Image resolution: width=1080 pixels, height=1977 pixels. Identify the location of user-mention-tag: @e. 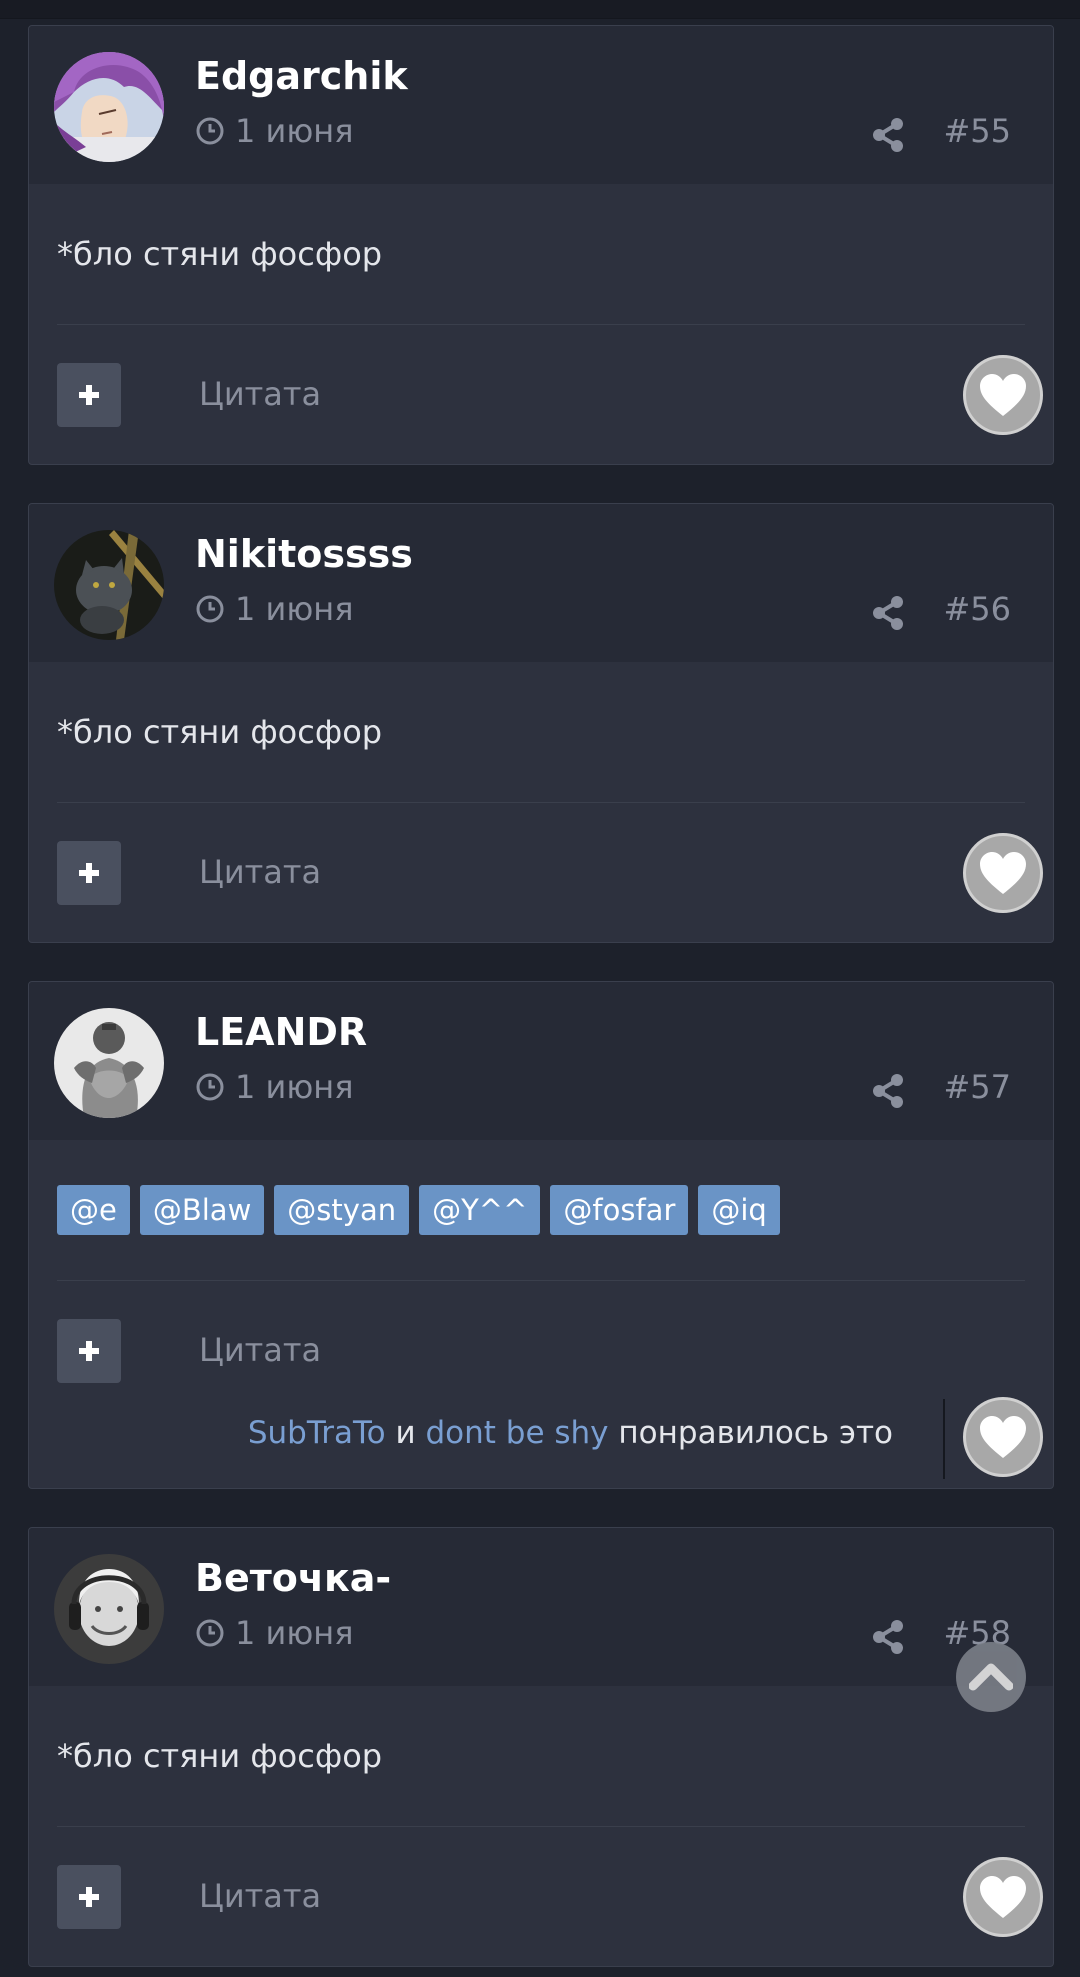
(93, 1210).